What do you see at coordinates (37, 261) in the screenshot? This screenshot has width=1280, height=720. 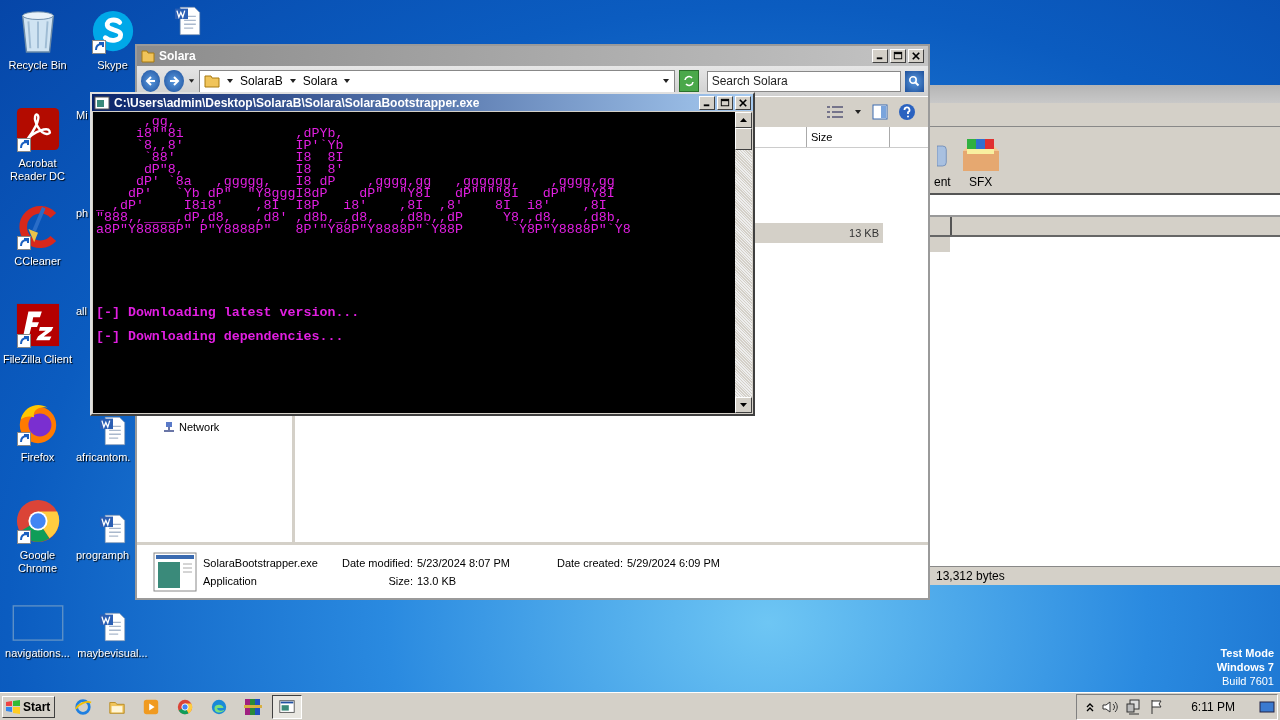 I see `icon-label: CCleaner` at bounding box center [37, 261].